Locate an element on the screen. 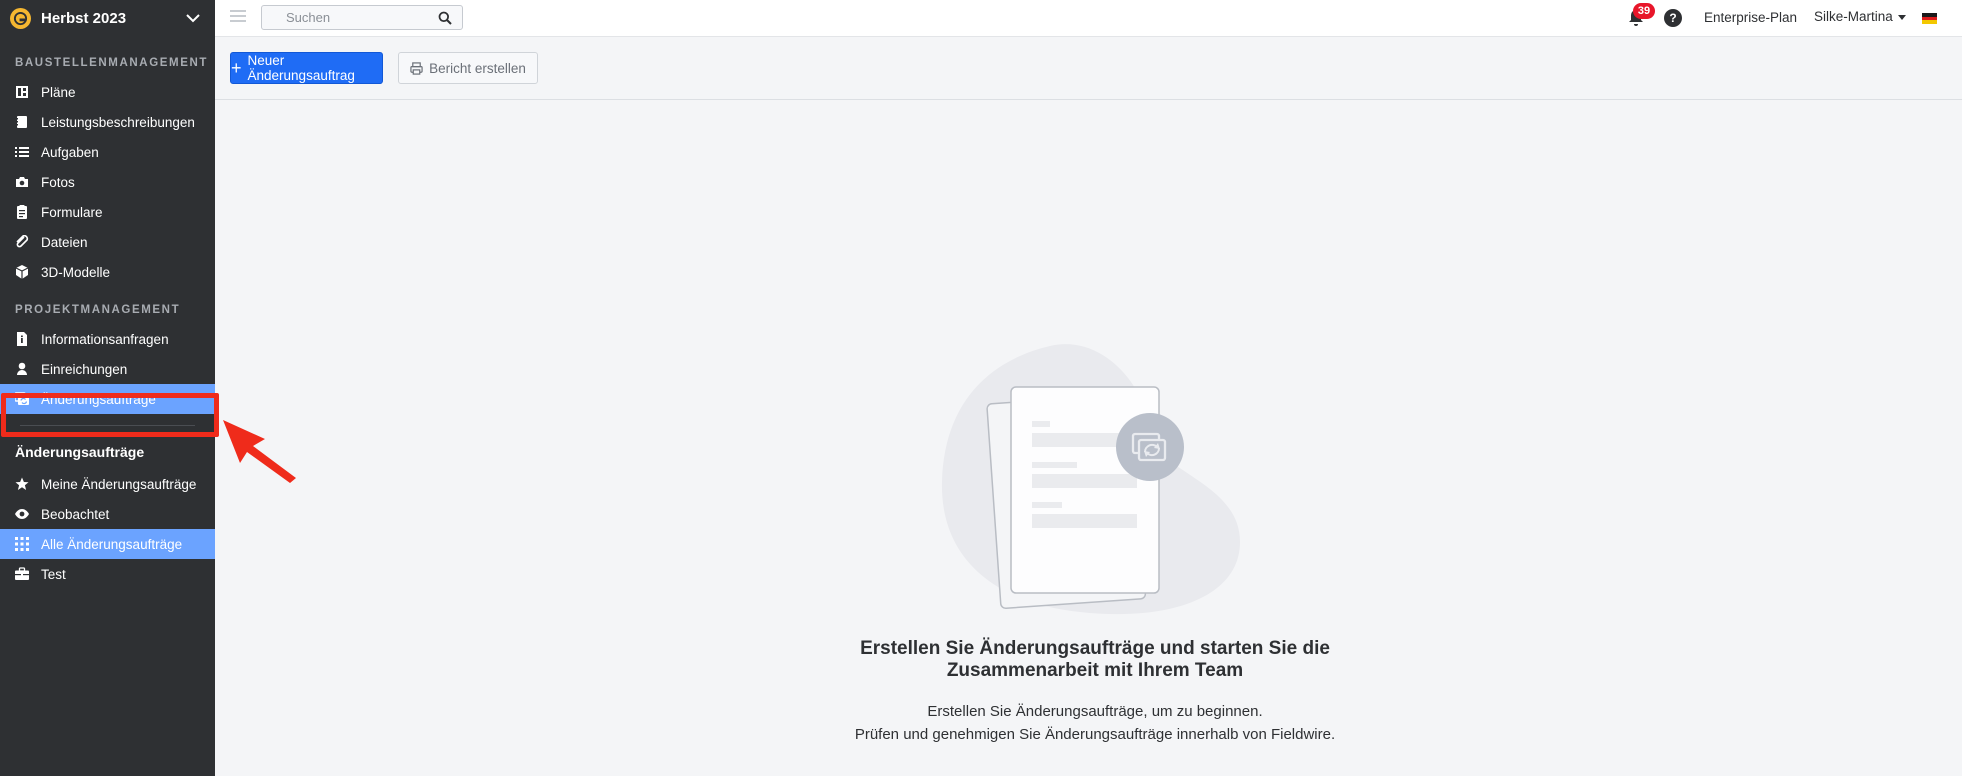 This screenshot has height=776, width=1962. sidebar-item-label: Alle Änderungsaufträge is located at coordinates (112, 544).